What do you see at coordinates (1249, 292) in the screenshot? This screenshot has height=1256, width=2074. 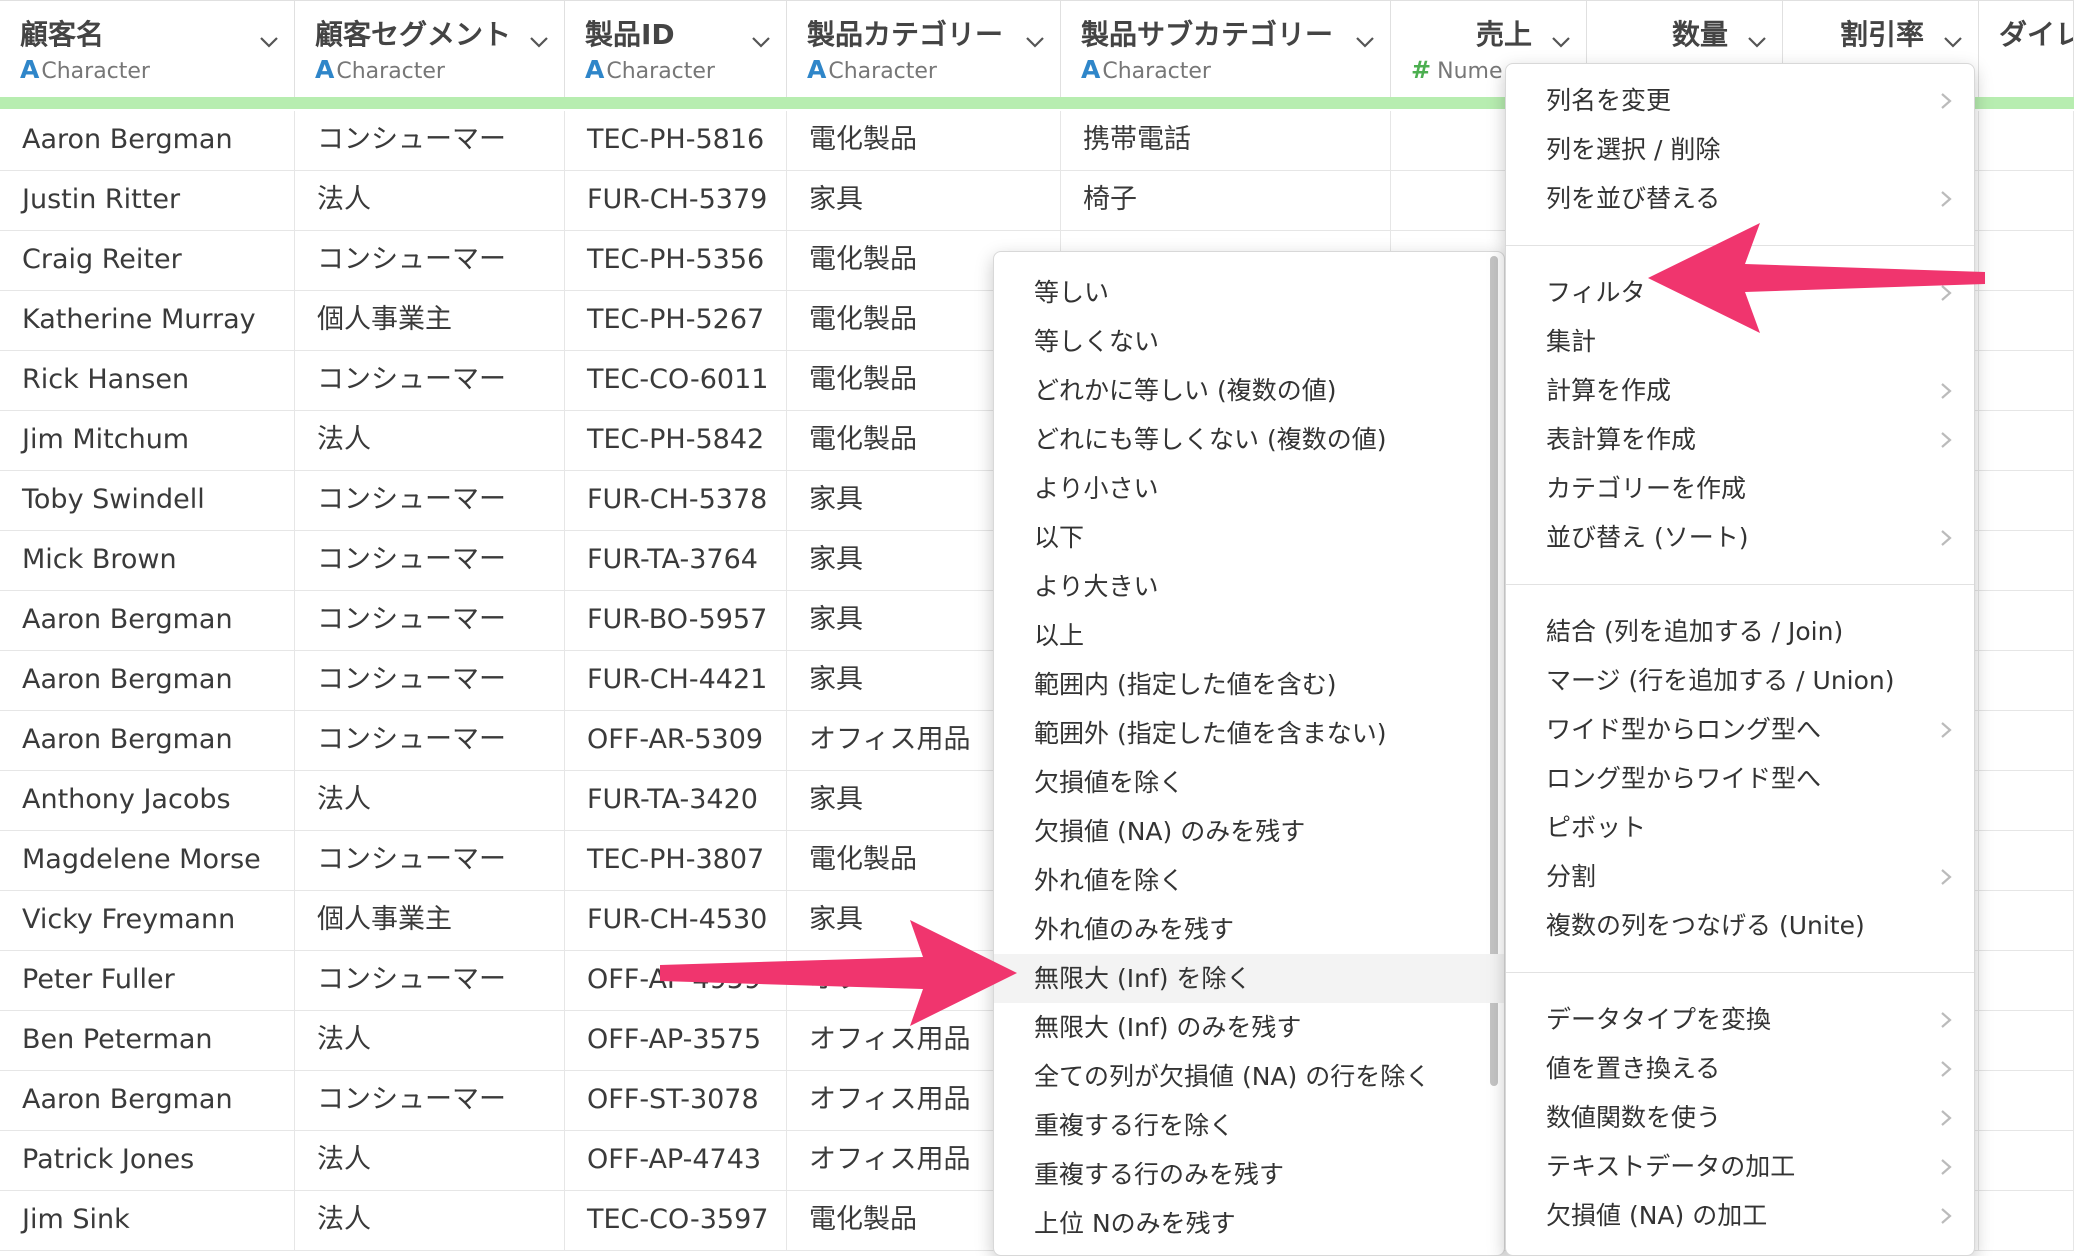 I see `filter-menu-item: 等しい` at bounding box center [1249, 292].